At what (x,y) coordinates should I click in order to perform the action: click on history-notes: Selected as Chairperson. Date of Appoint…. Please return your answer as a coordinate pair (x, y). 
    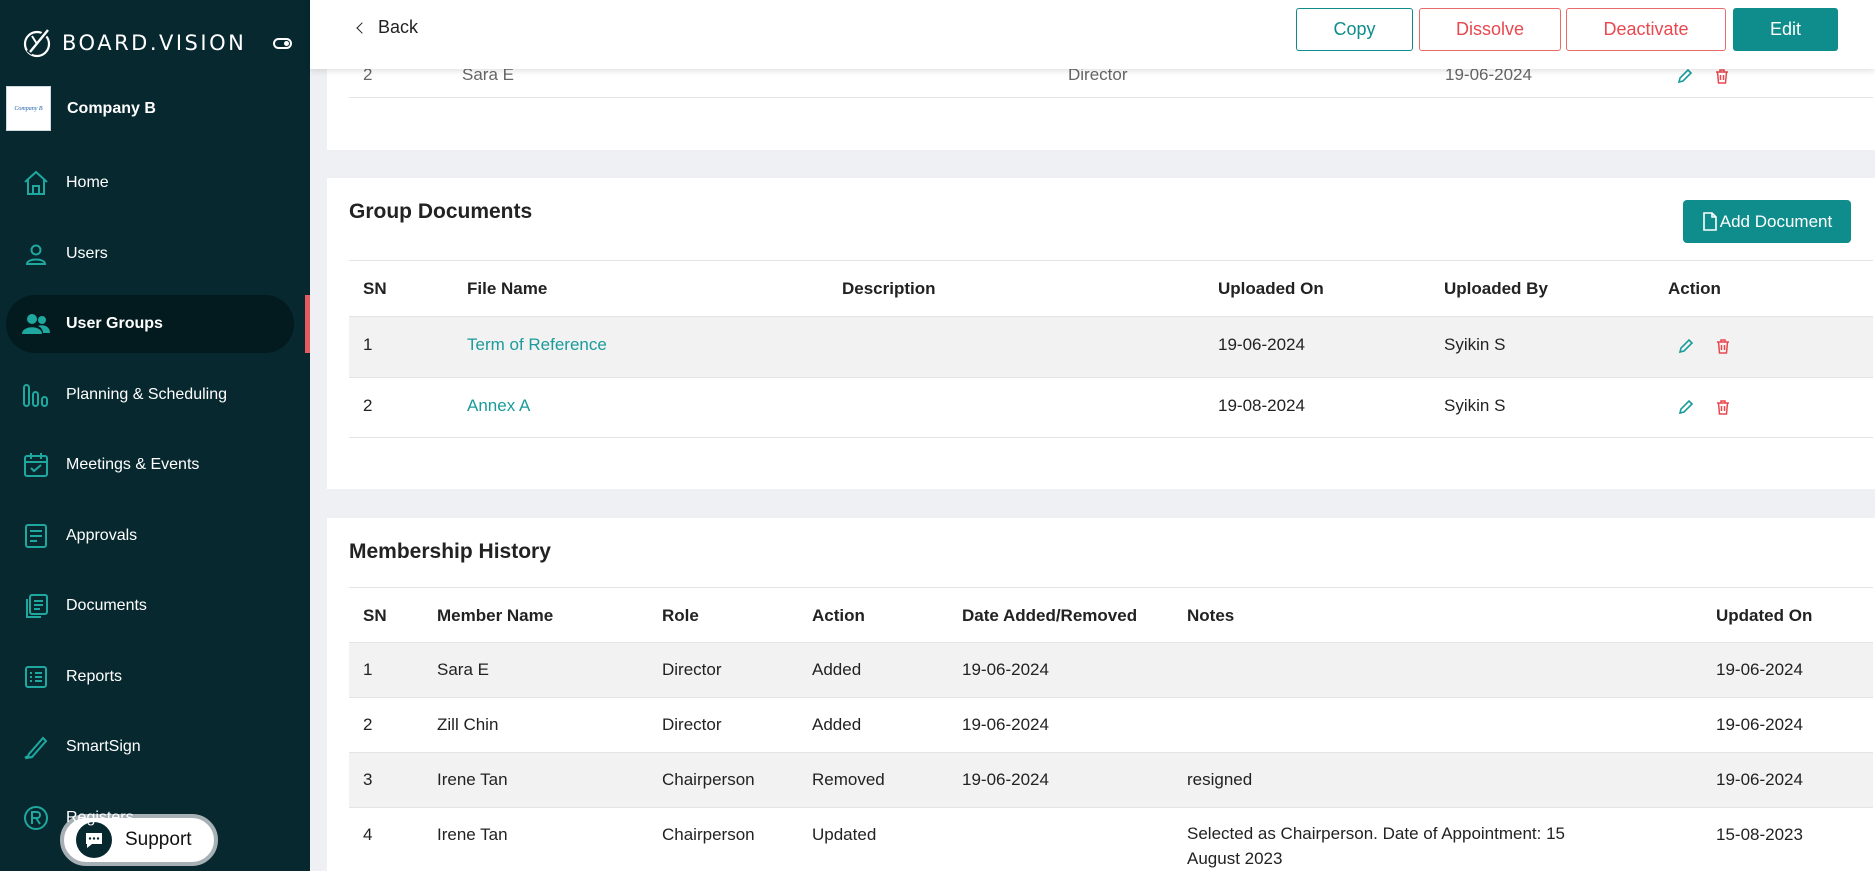
    Looking at the image, I should click on (1376, 846).